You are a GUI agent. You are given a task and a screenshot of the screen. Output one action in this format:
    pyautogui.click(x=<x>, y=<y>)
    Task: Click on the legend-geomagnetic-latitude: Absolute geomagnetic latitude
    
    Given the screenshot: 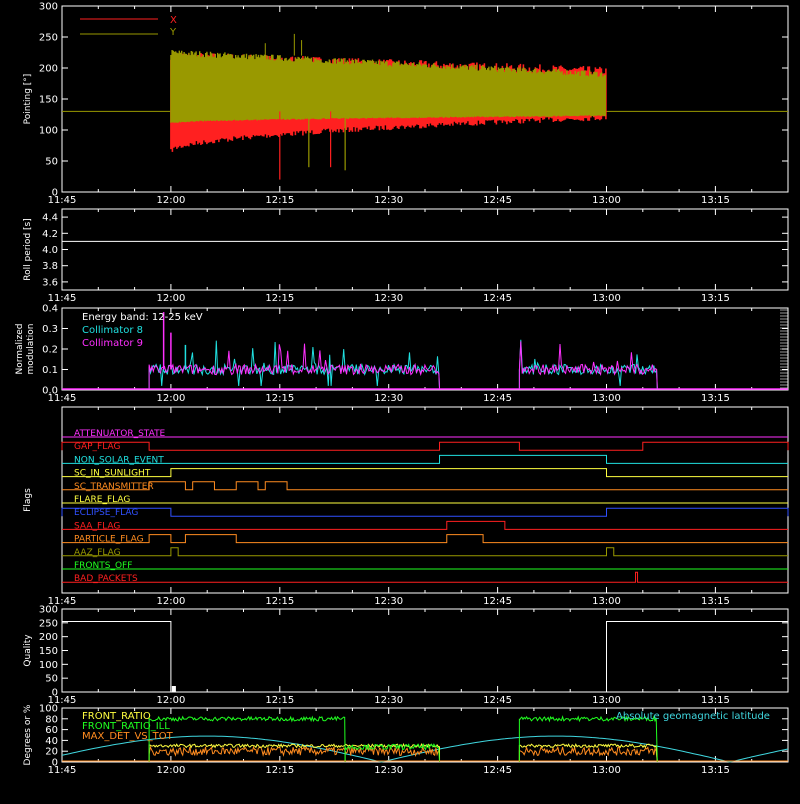 What is the action you would take?
    pyautogui.click(x=693, y=716)
    